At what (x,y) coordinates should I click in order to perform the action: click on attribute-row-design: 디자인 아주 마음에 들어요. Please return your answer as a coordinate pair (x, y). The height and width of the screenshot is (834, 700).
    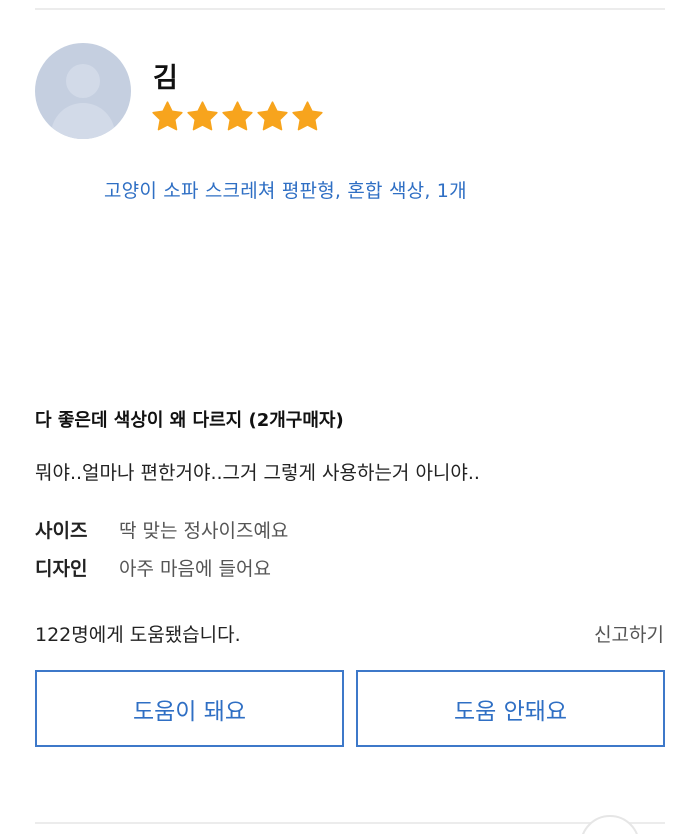
    Looking at the image, I should click on (153, 567).